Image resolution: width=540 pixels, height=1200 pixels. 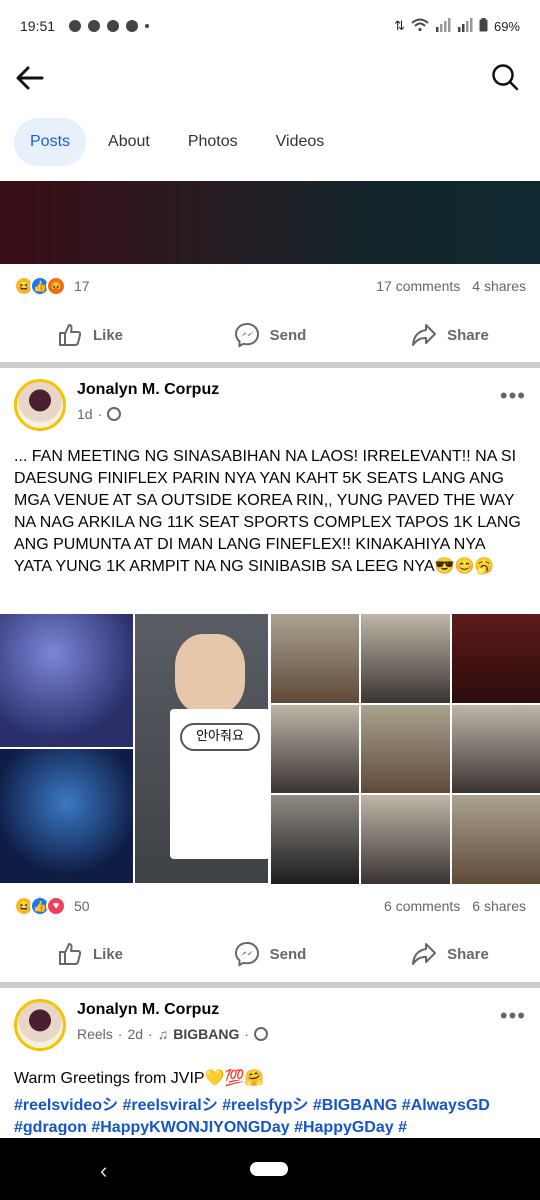 I want to click on tab-videos: Videos, so click(x=300, y=142).